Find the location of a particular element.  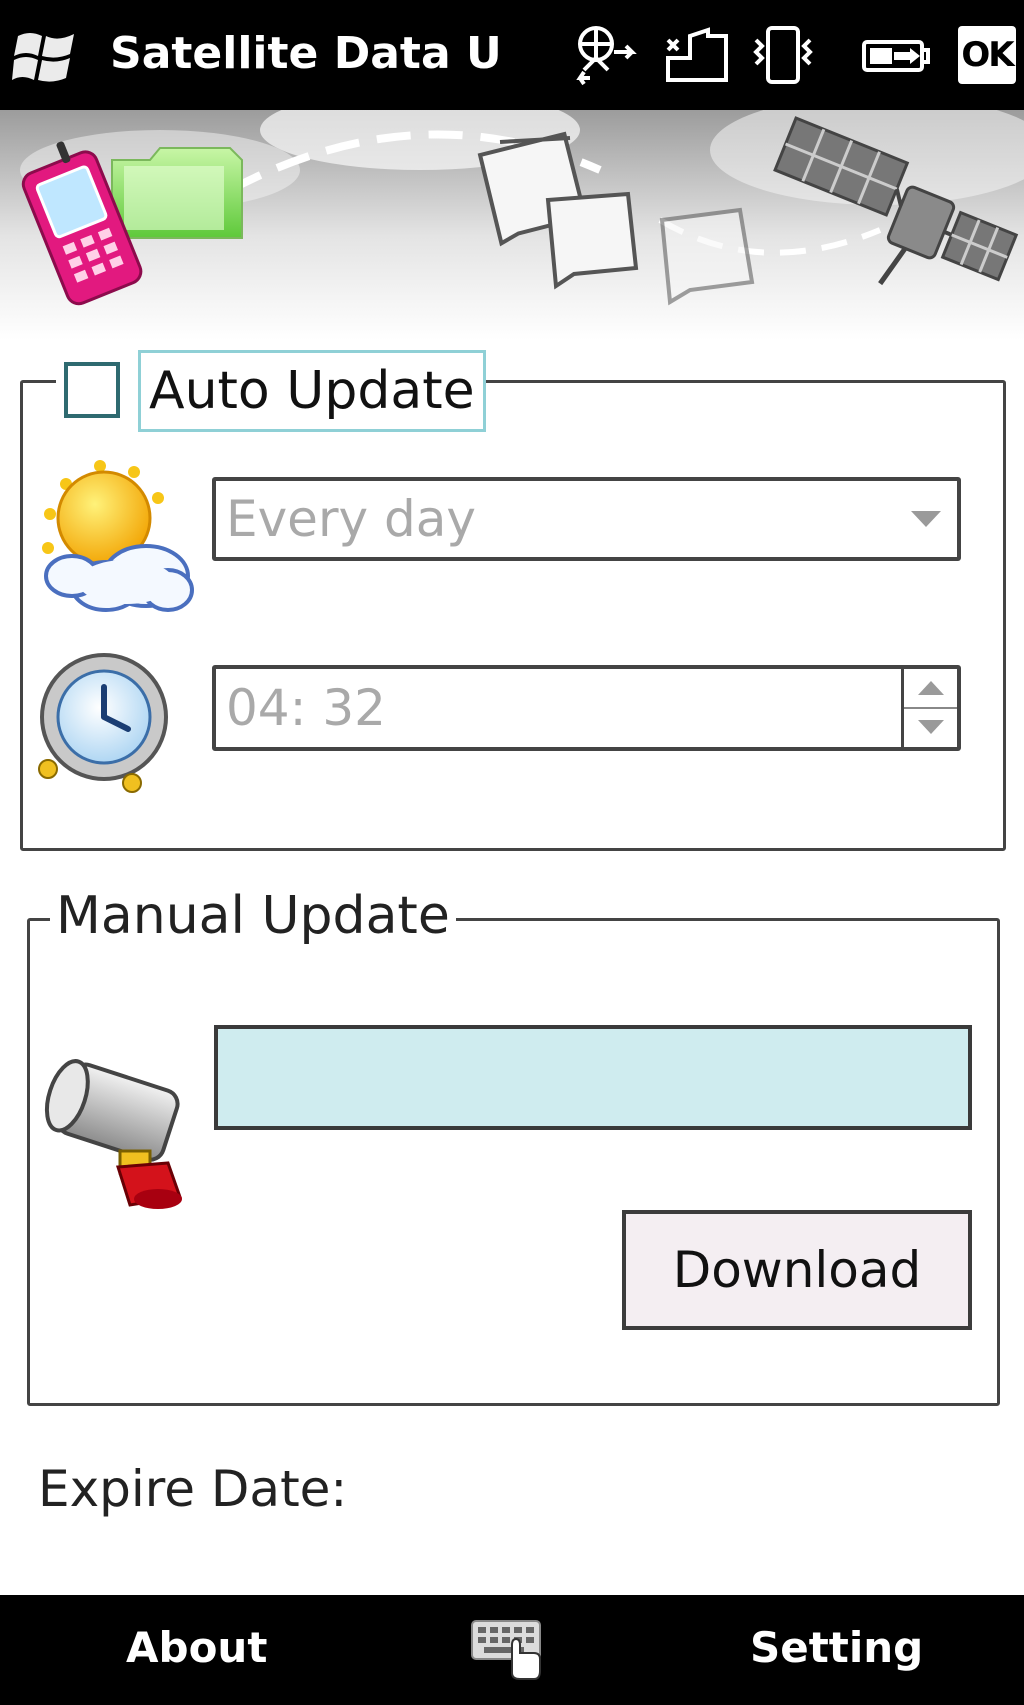

keyboard-icon is located at coordinates (507, 1648).